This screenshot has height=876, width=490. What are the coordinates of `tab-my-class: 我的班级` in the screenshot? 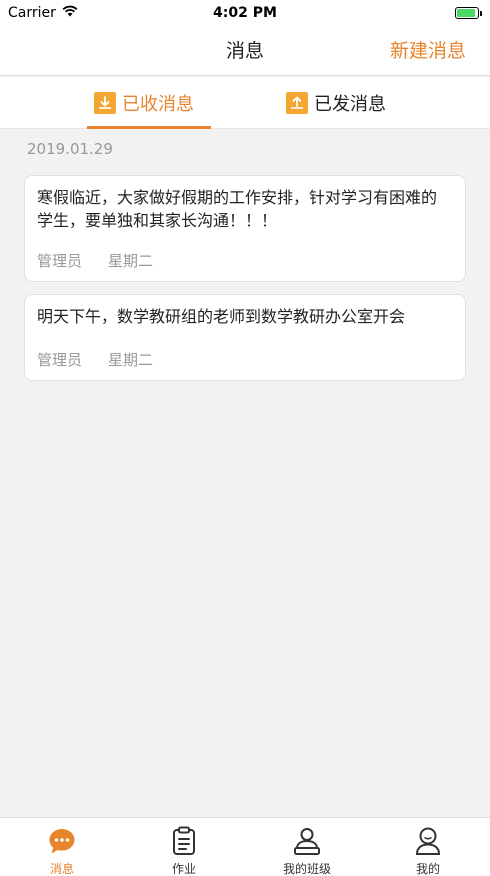 It's located at (307, 847).